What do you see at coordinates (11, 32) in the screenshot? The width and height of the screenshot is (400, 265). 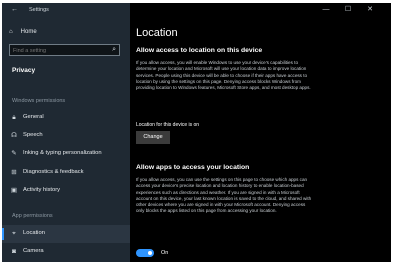 I see `home-icon: ⌂` at bounding box center [11, 32].